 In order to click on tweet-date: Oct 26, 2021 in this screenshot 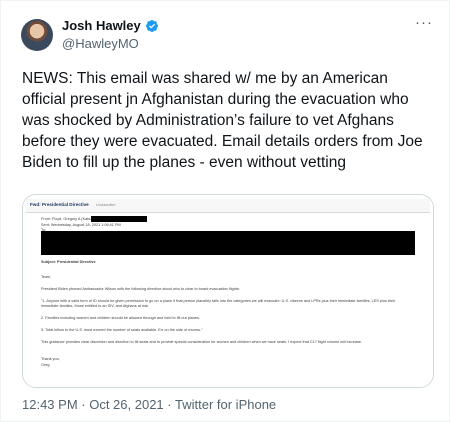, I will do `click(126, 404)`.